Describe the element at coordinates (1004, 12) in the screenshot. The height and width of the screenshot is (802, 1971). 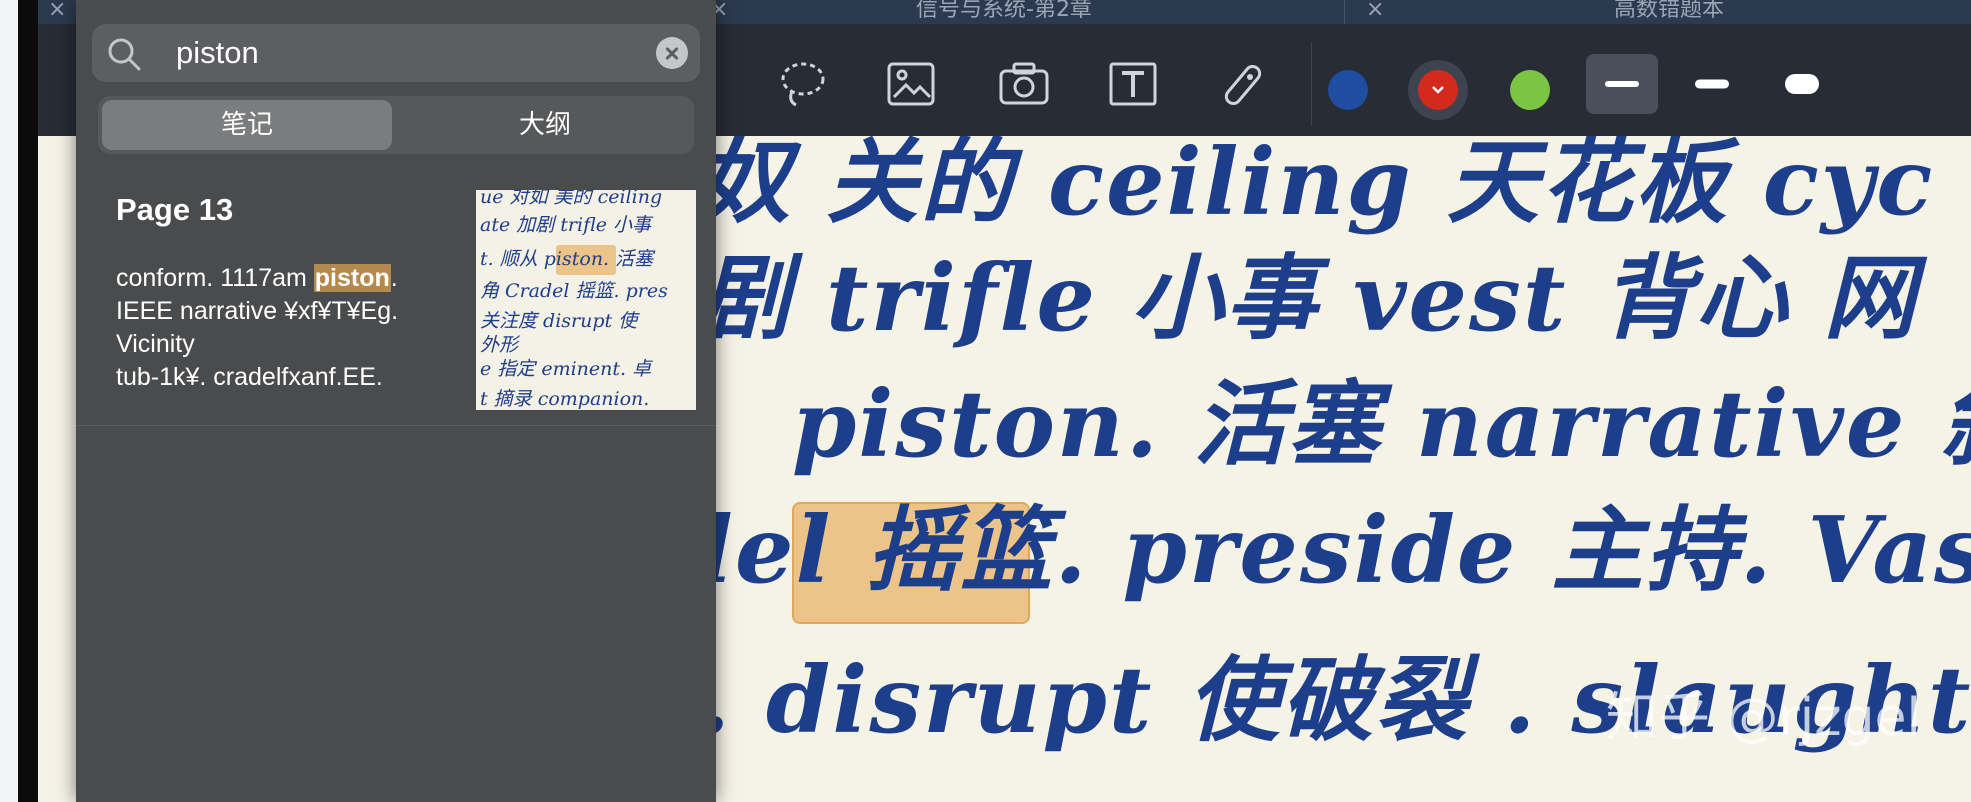
I see `tab-signals-systems: 信号与系统-第2章` at that location.